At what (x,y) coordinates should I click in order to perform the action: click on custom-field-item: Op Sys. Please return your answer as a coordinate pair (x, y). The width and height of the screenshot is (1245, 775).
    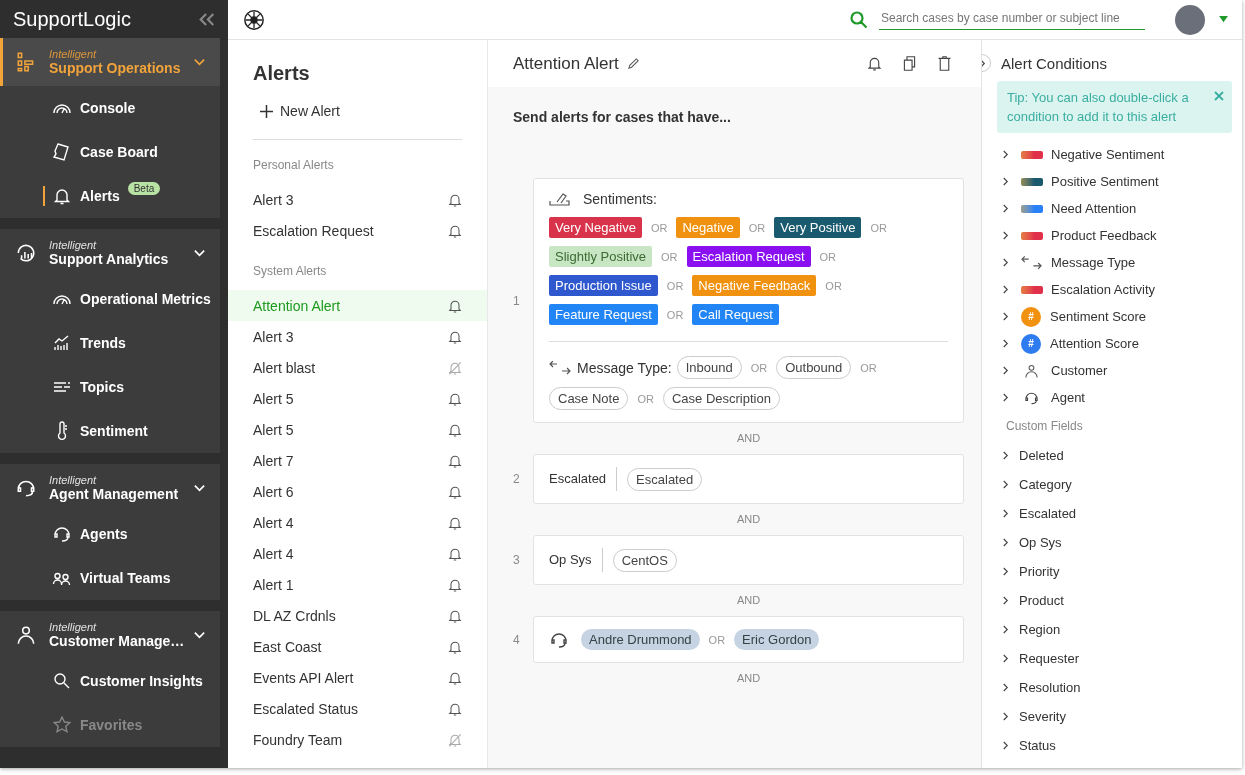
    Looking at the image, I should click on (1114, 542).